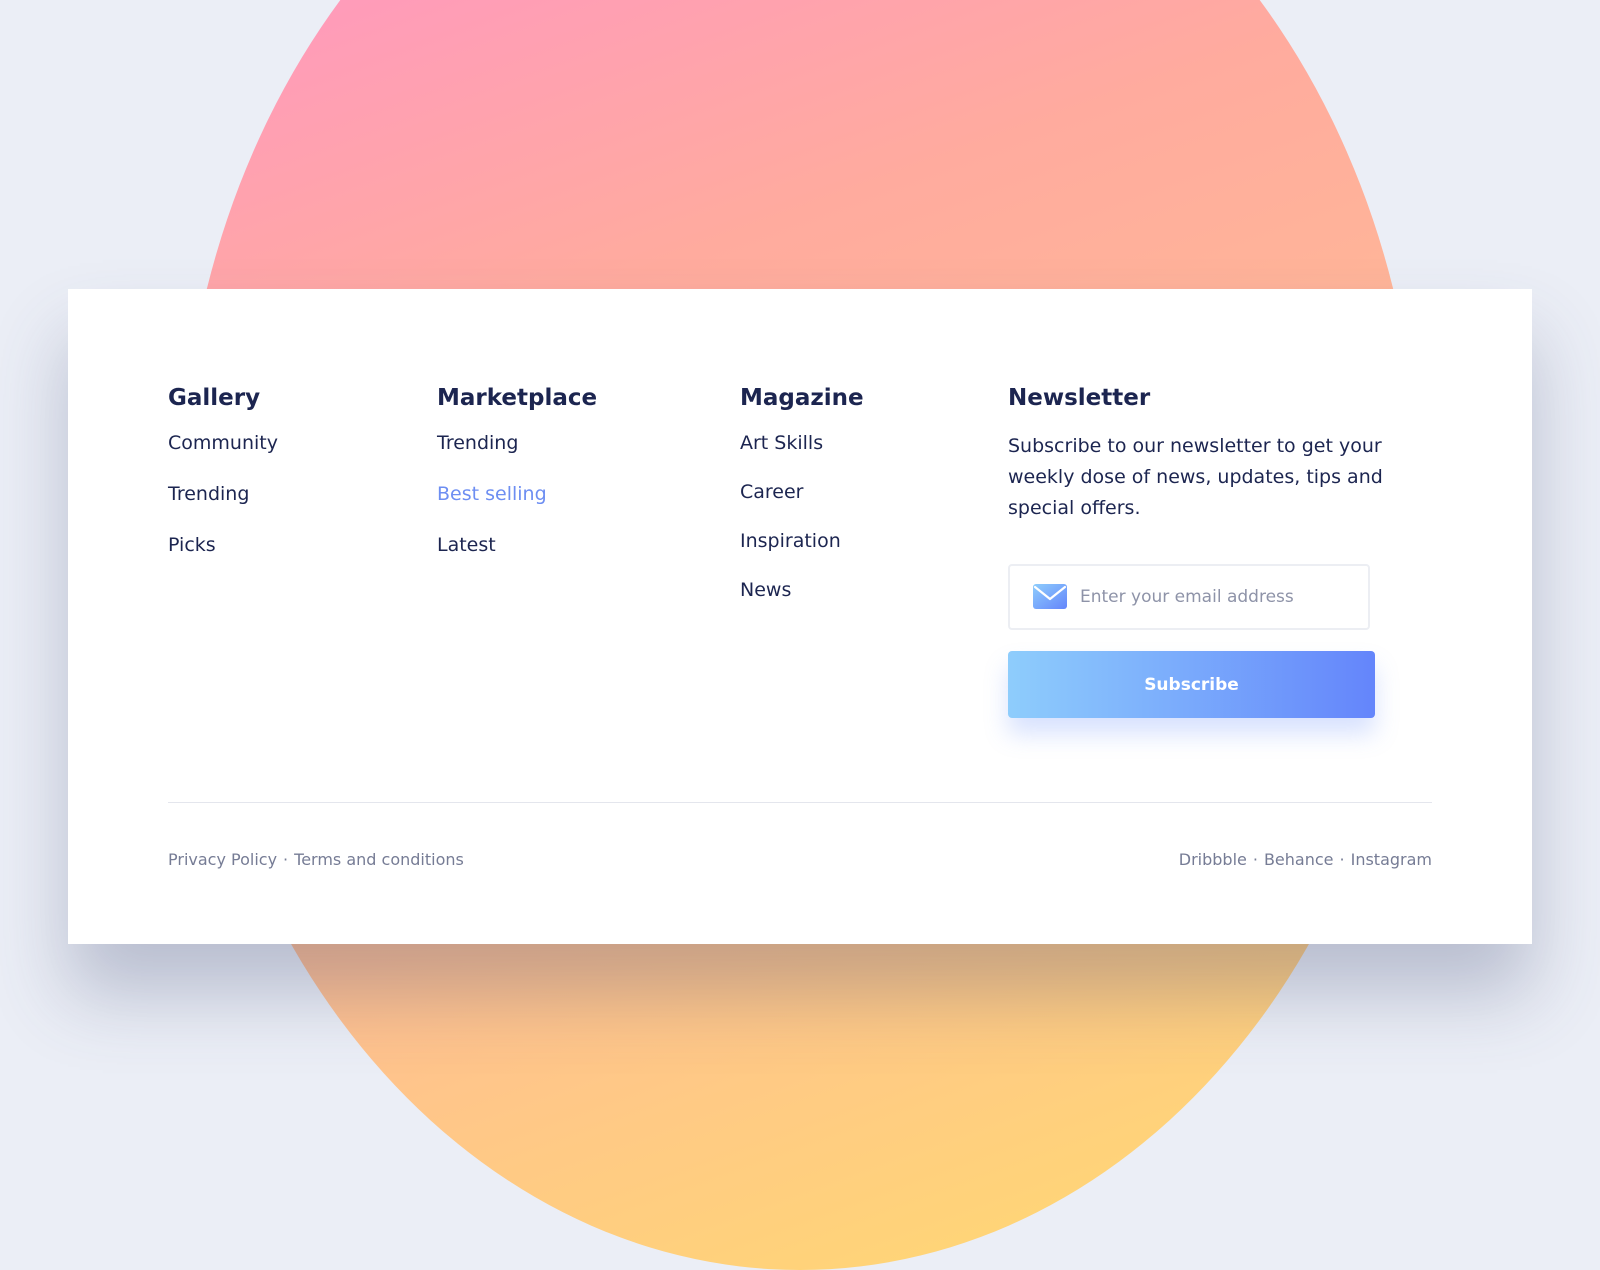 This screenshot has width=1600, height=1270. I want to click on gallery-links: Community Trending Picks, so click(223, 494).